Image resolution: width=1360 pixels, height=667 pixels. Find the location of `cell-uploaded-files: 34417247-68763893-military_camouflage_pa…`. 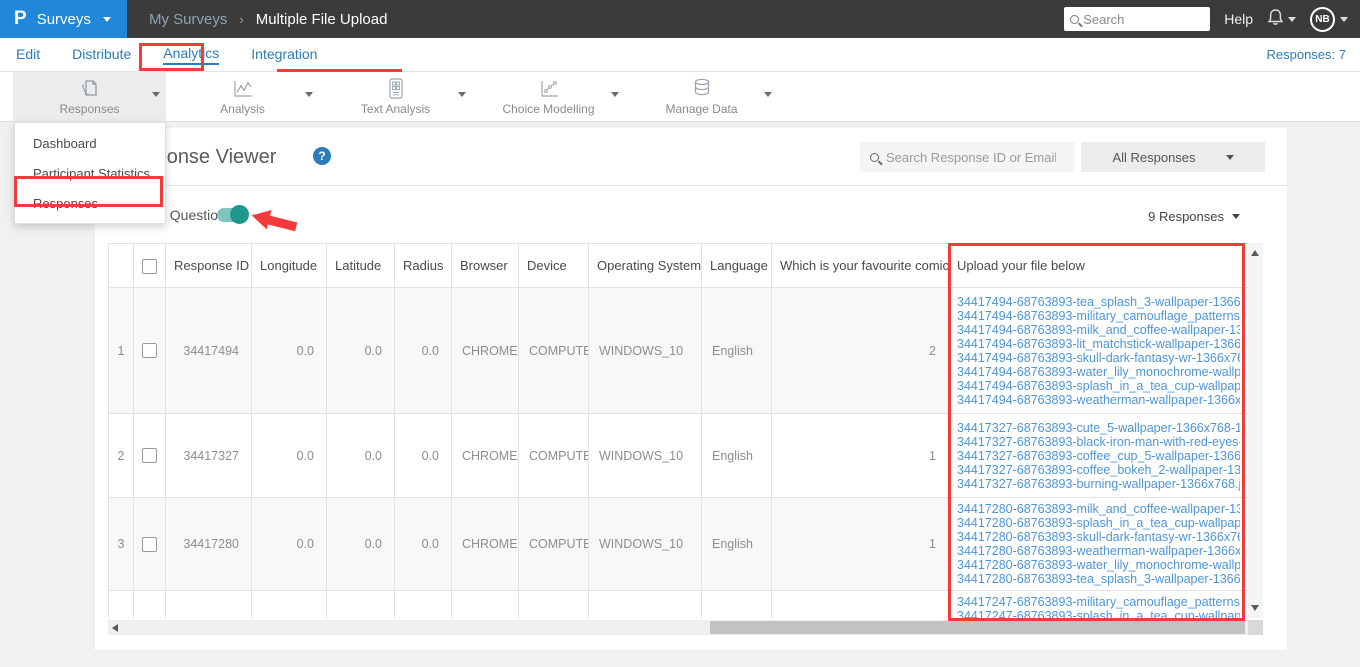

cell-uploaded-files: 34417247-68763893-military_camouflage_pa… is located at coordinates (1098, 604).